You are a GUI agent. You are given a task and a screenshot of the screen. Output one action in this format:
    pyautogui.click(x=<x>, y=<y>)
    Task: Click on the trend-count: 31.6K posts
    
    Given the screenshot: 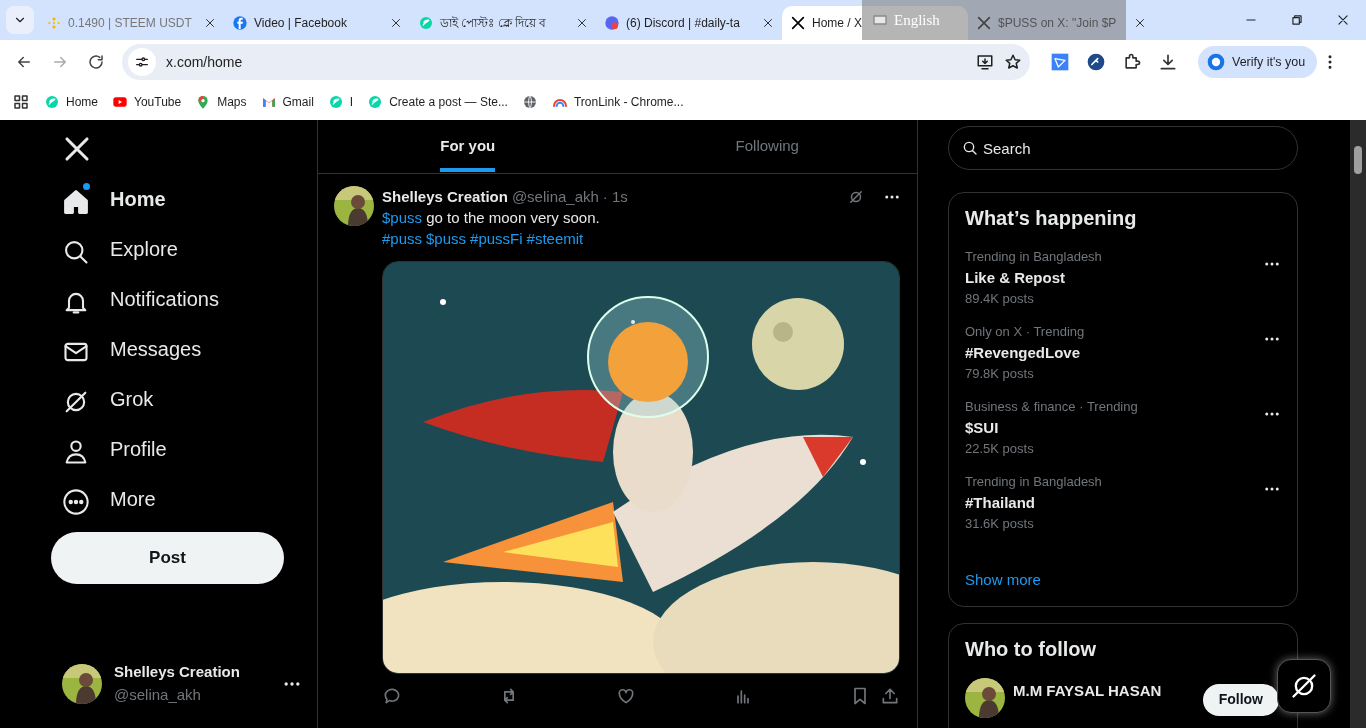 What is the action you would take?
    pyautogui.click(x=1000, y=523)
    